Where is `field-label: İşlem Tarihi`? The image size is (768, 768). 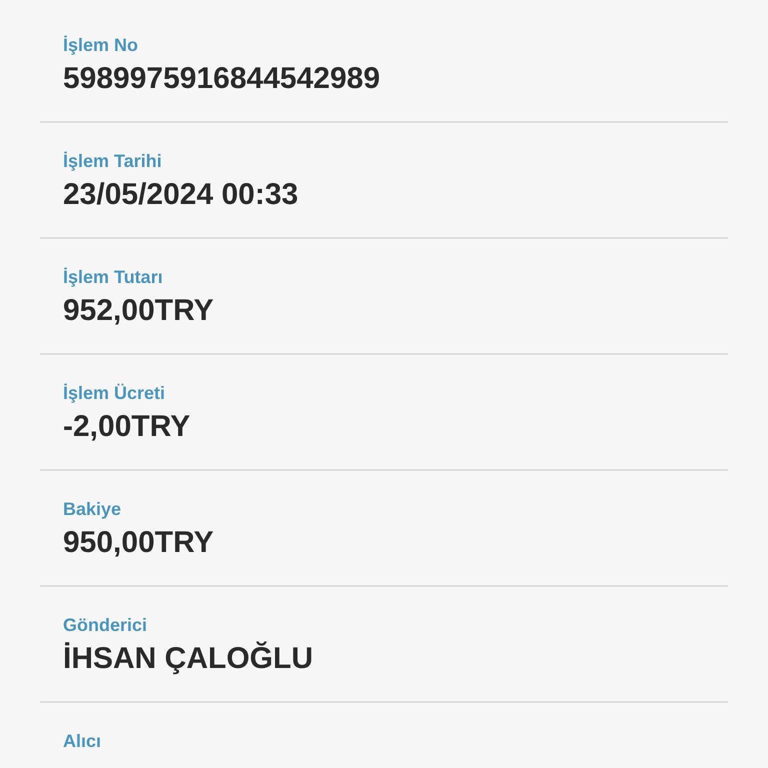
field-label: İşlem Tarihi is located at coordinates (112, 161).